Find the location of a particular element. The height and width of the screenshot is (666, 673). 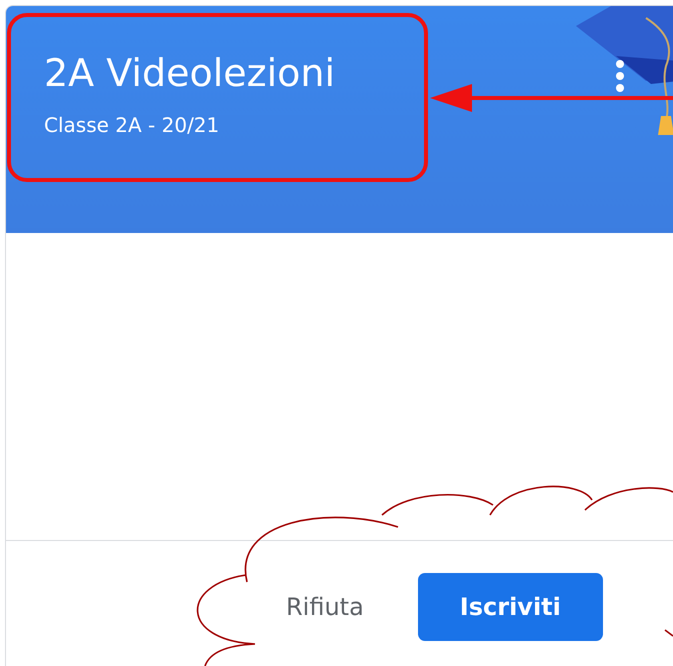

decline-button: Rifiuta is located at coordinates (325, 607).